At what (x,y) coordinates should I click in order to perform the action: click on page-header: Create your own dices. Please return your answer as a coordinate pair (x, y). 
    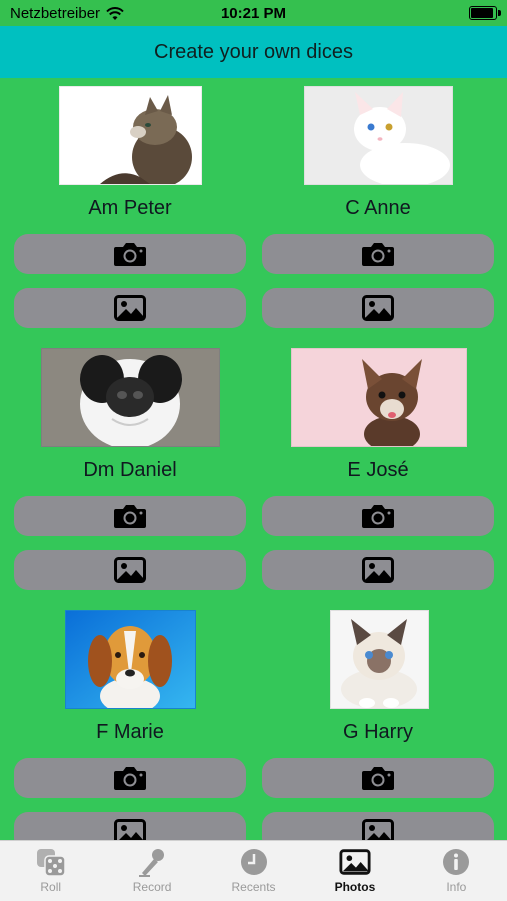
    Looking at the image, I should click on (253, 52).